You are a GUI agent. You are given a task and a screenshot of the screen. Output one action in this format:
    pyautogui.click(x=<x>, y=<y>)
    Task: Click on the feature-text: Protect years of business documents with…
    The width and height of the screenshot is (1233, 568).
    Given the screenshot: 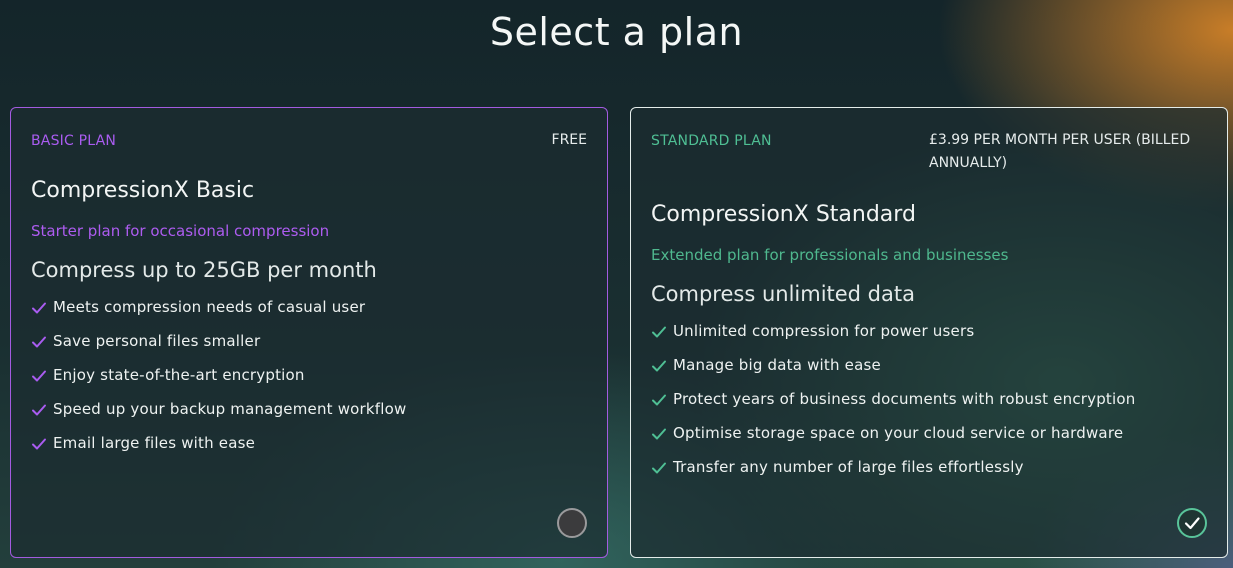 What is the action you would take?
    pyautogui.click(x=904, y=399)
    